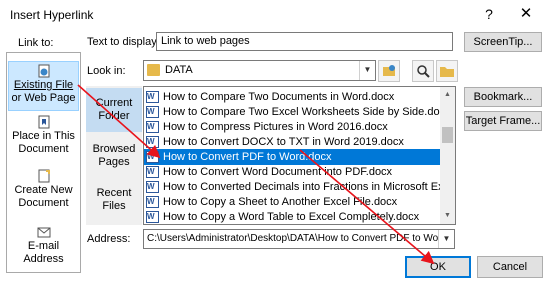 The height and width of the screenshot is (290, 554). Describe the element at coordinates (114, 193) in the screenshot. I see `tab-label: Recent` at that location.